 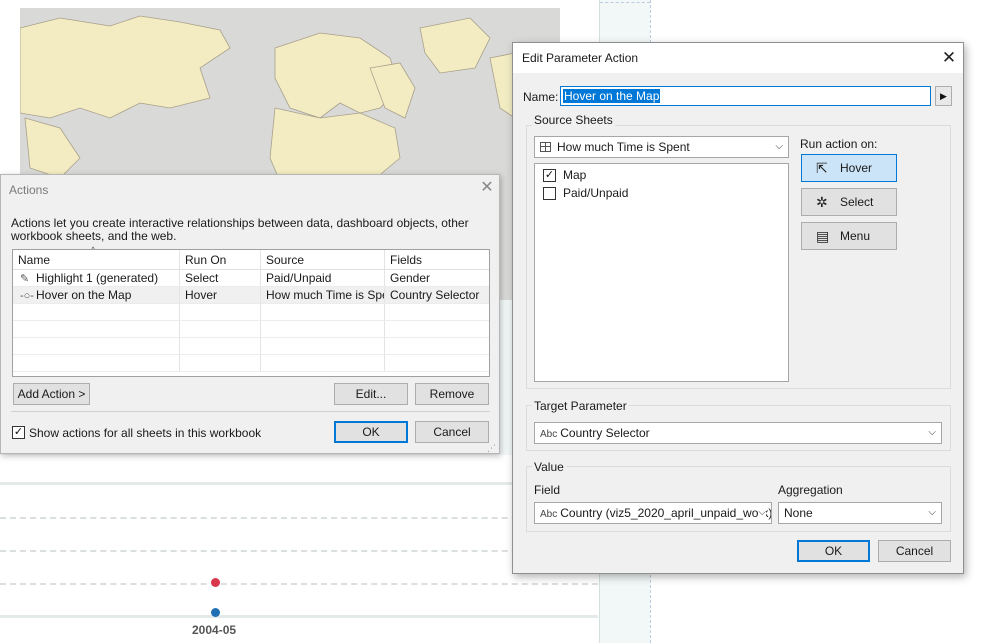 What do you see at coordinates (437, 259) in the screenshot?
I see `column-header-fields: Fields` at bounding box center [437, 259].